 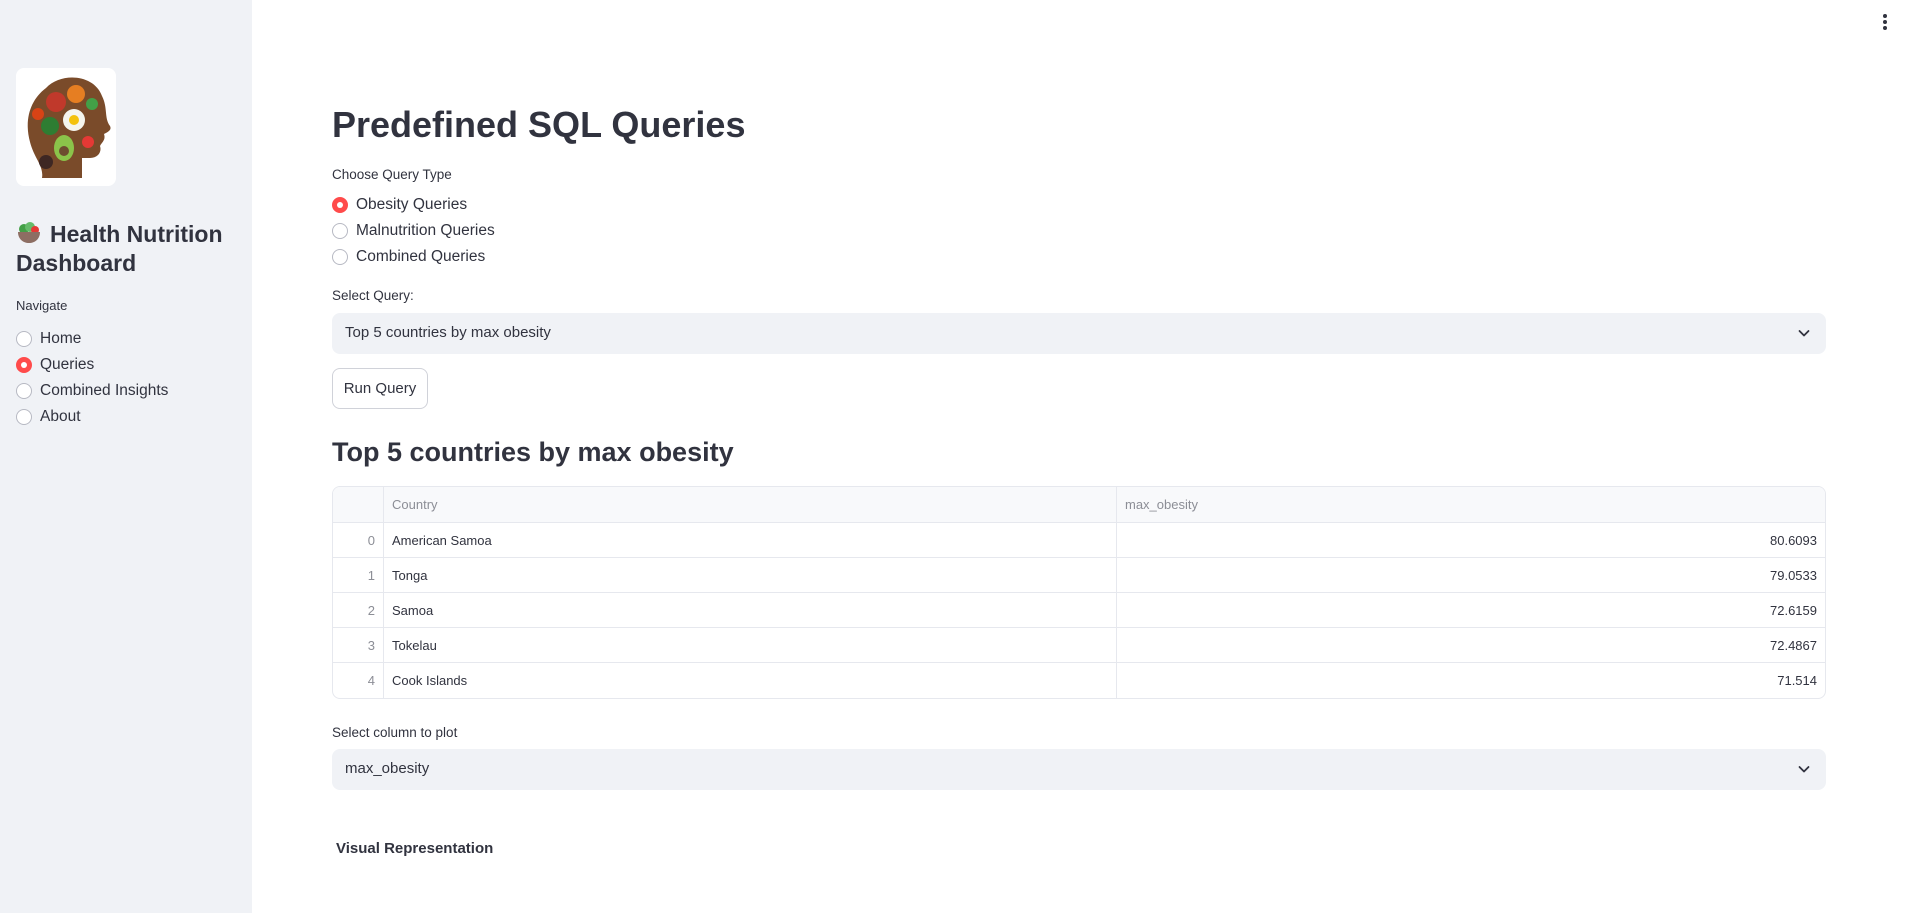 I want to click on page-title: Predefined SQL Queries, so click(x=539, y=124).